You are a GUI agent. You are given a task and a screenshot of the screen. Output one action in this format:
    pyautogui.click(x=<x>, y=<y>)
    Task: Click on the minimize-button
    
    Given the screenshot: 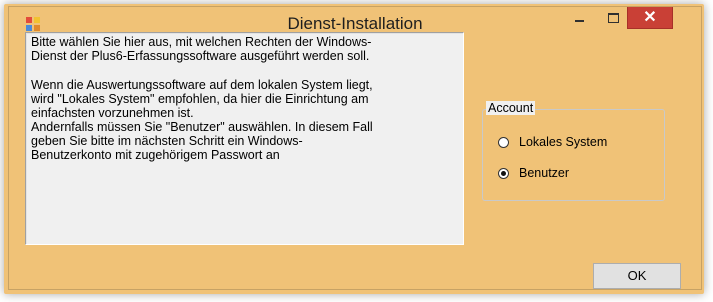 What is the action you would take?
    pyautogui.click(x=579, y=18)
    